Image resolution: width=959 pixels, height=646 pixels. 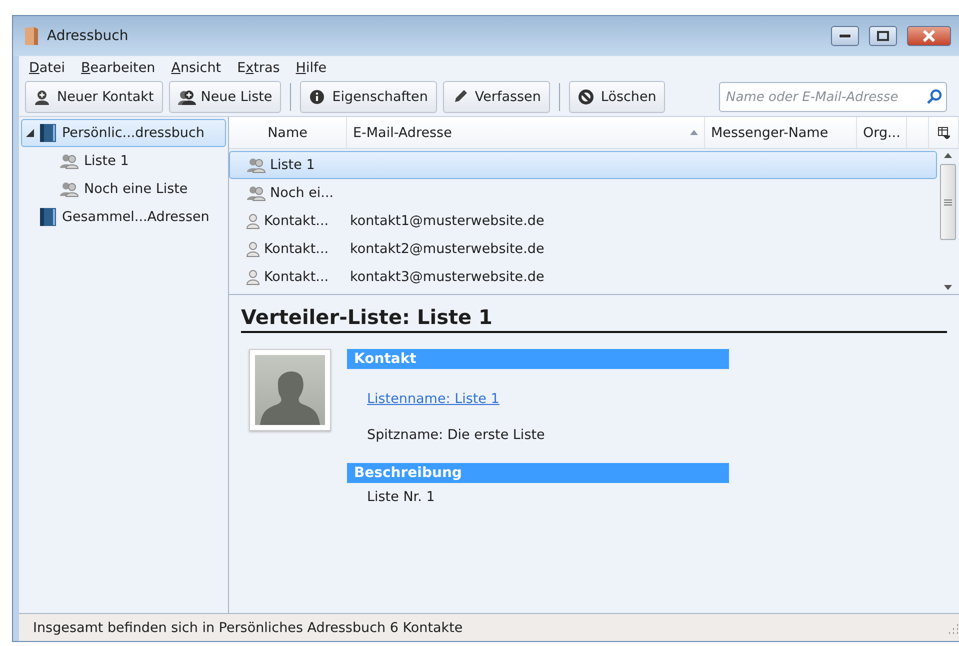 What do you see at coordinates (136, 189) in the screenshot?
I see `sidebar-item-label: Noch eine Liste` at bounding box center [136, 189].